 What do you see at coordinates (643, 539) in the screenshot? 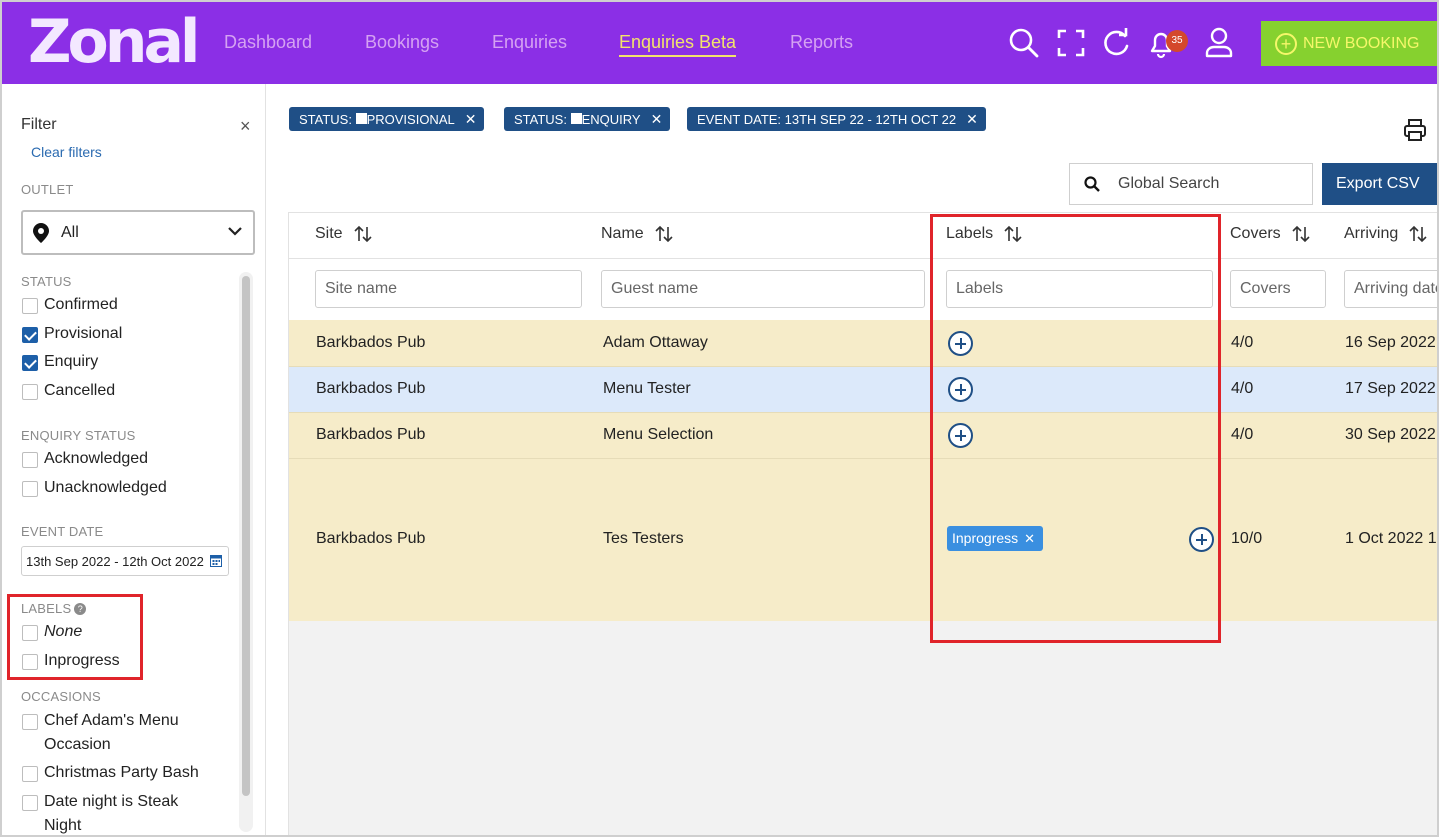
I see `cell-name: Tes Testers` at bounding box center [643, 539].